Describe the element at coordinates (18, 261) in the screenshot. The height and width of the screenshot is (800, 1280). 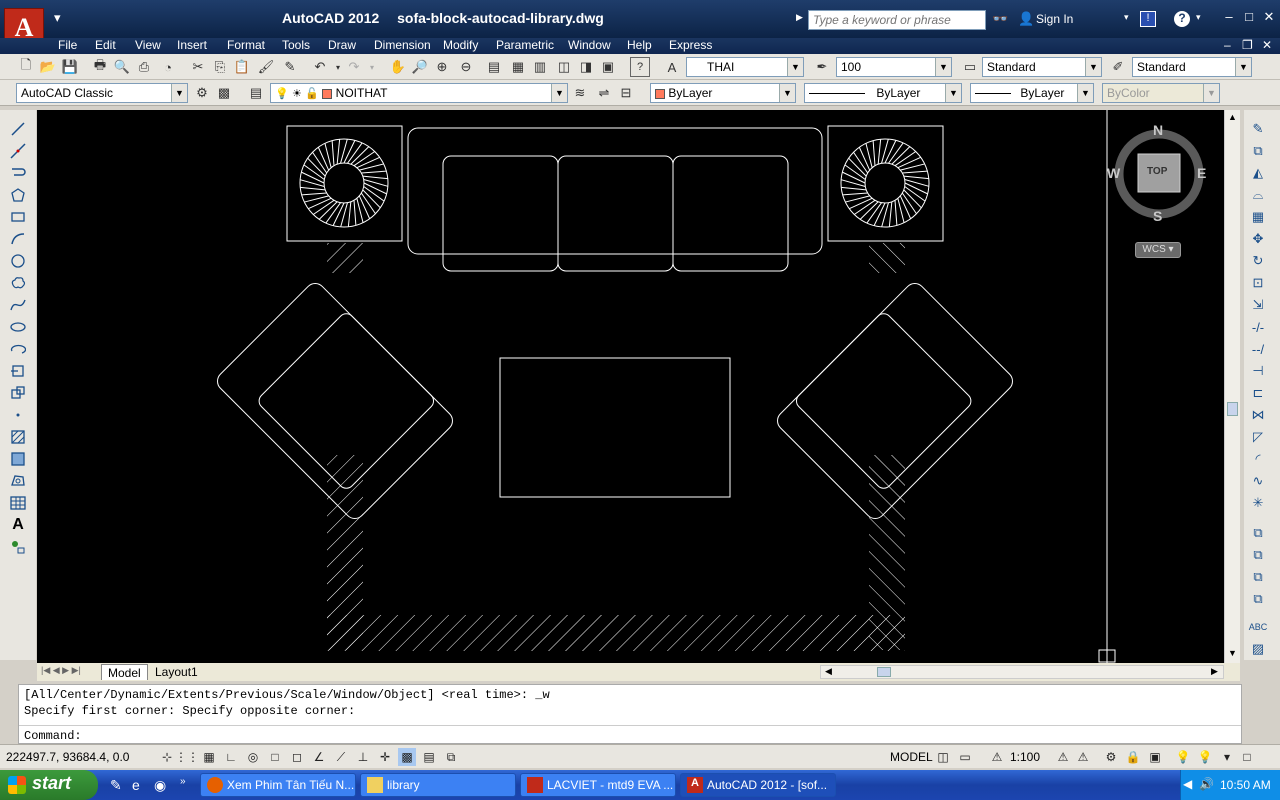
I see `circle-icon` at that location.